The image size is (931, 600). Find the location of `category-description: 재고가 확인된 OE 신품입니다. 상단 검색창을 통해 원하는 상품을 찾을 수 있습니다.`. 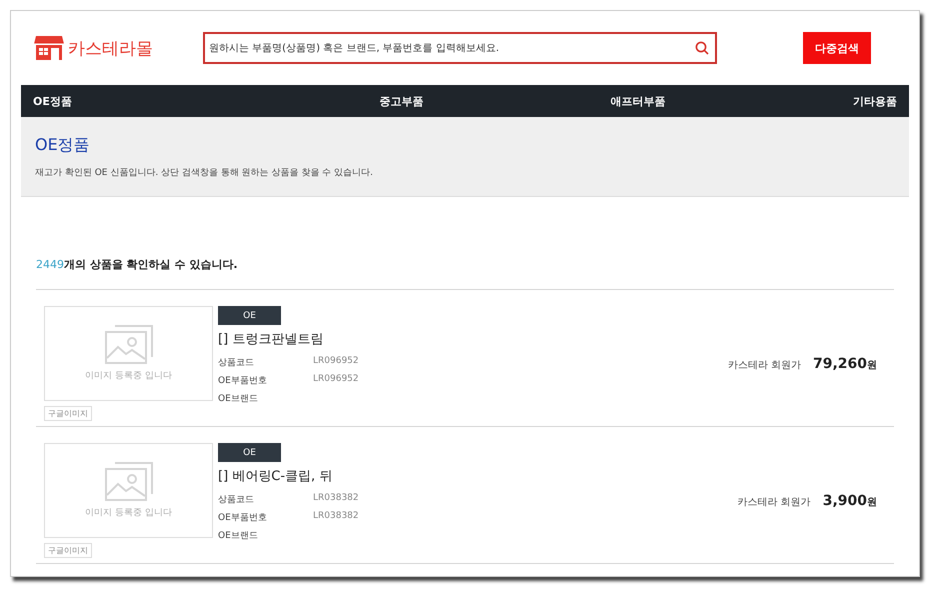

category-description: 재고가 확인된 OE 신품입니다. 상단 검색창을 통해 원하는 상품을 찾을 수 있습니다. is located at coordinates (204, 173).